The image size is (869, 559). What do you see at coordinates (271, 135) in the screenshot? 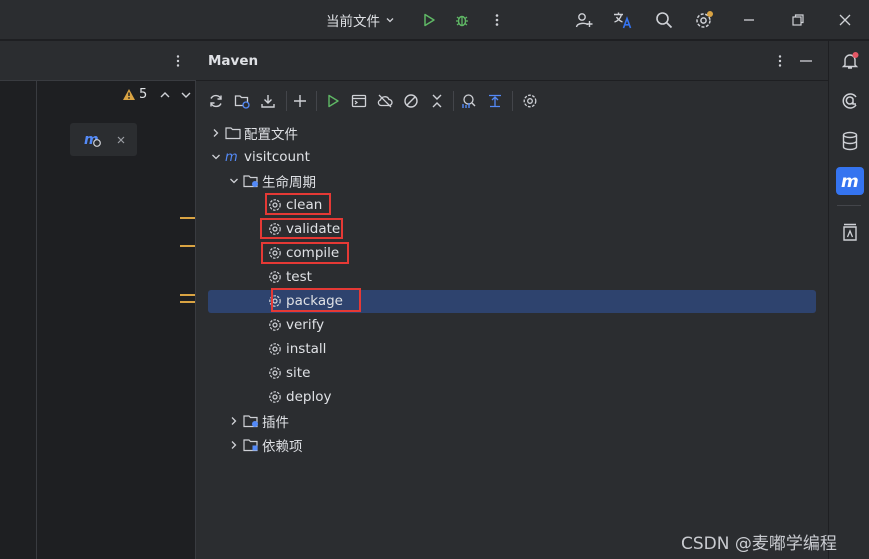
I see `tree-label: 配置文件` at bounding box center [271, 135].